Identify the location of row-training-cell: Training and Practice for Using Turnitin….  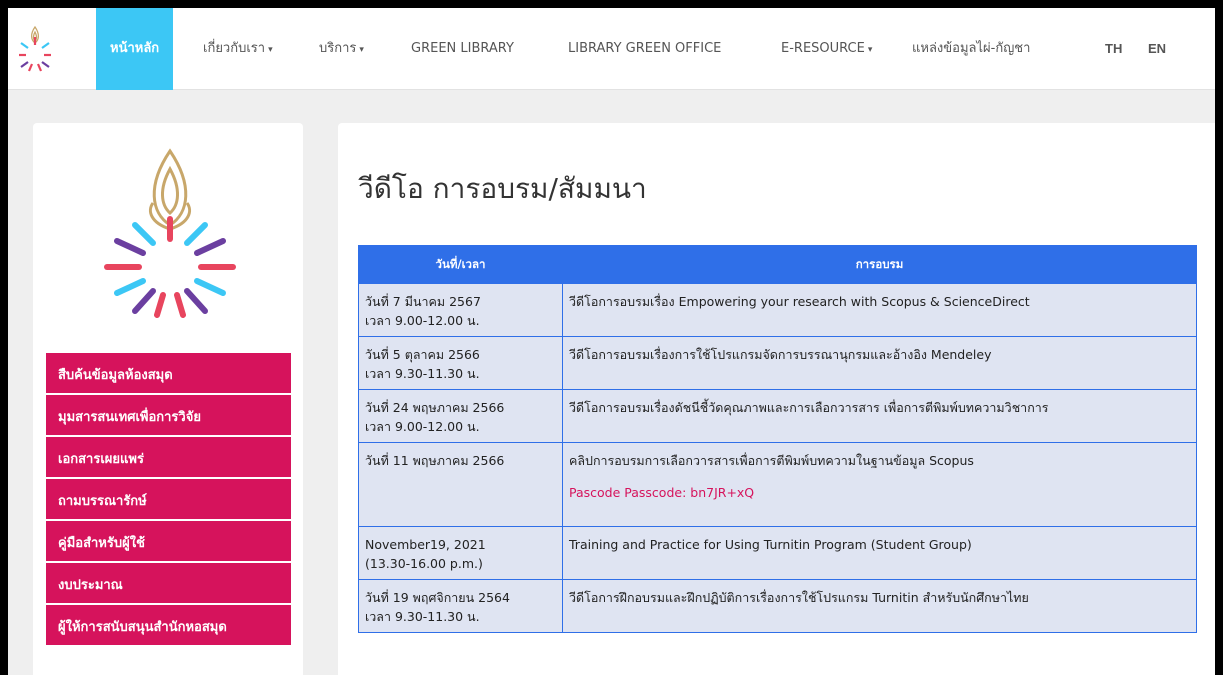
(879, 553).